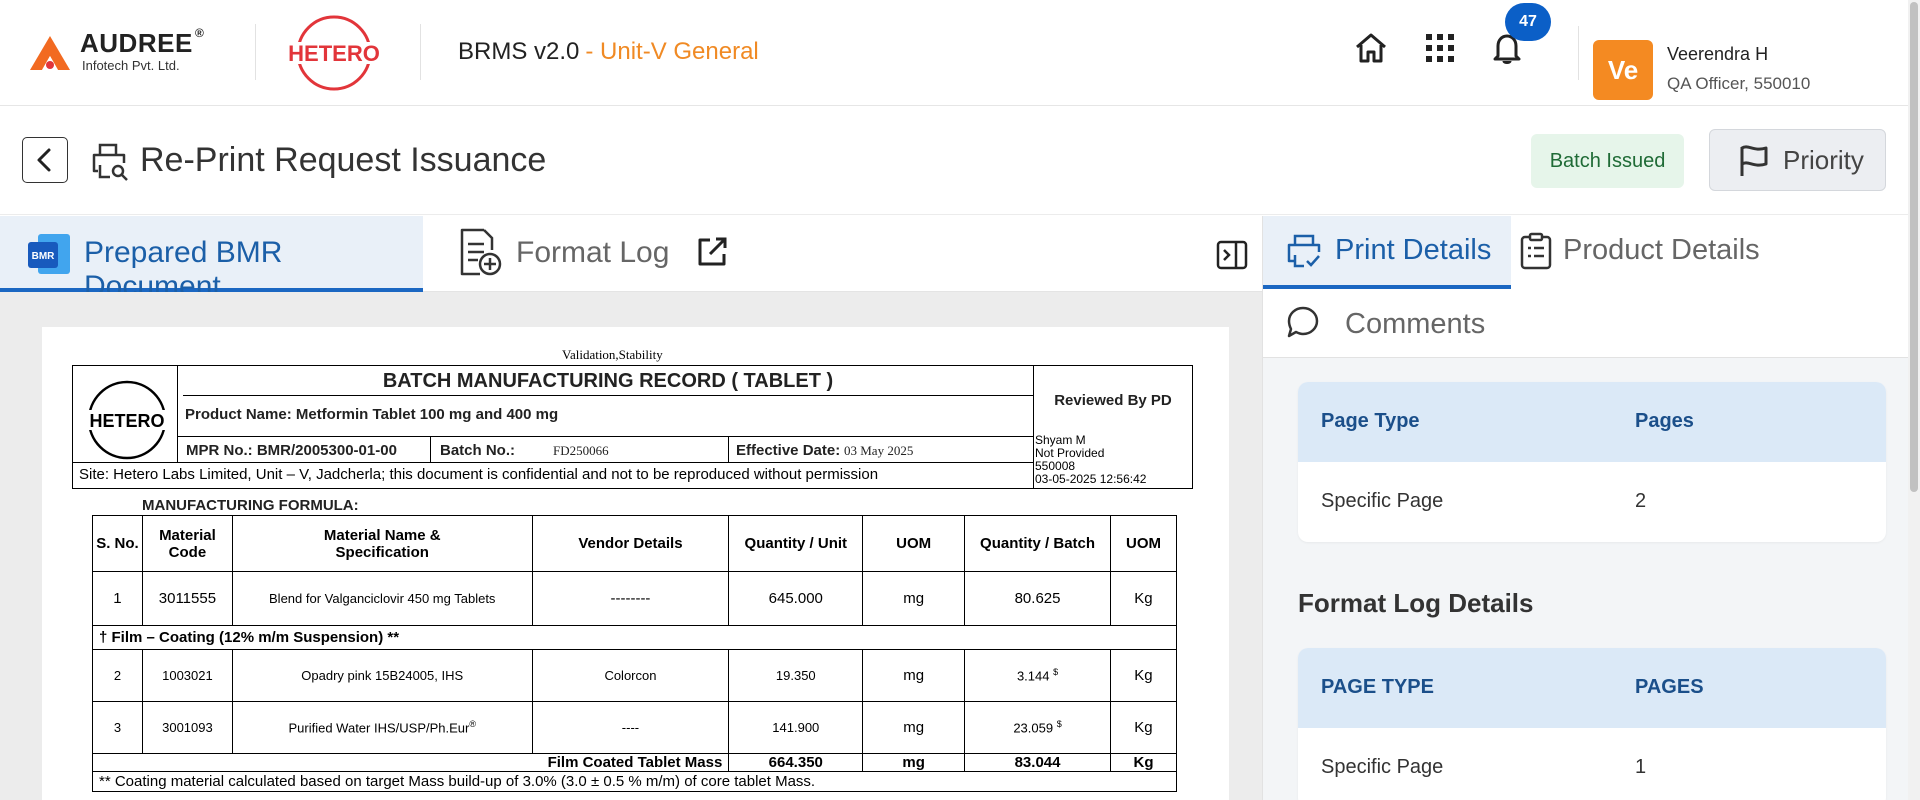 The image size is (1920, 800). I want to click on priority-button: Priority, so click(1797, 160).